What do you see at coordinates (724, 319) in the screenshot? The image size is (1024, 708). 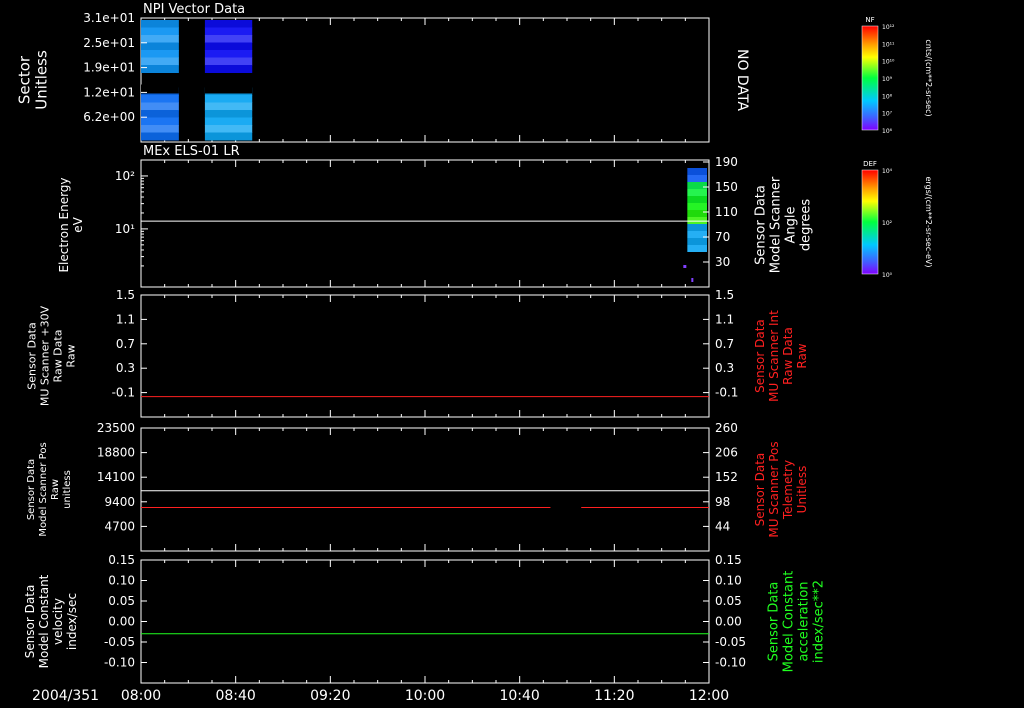 I see `panel3-right-tick-label: 1.1` at bounding box center [724, 319].